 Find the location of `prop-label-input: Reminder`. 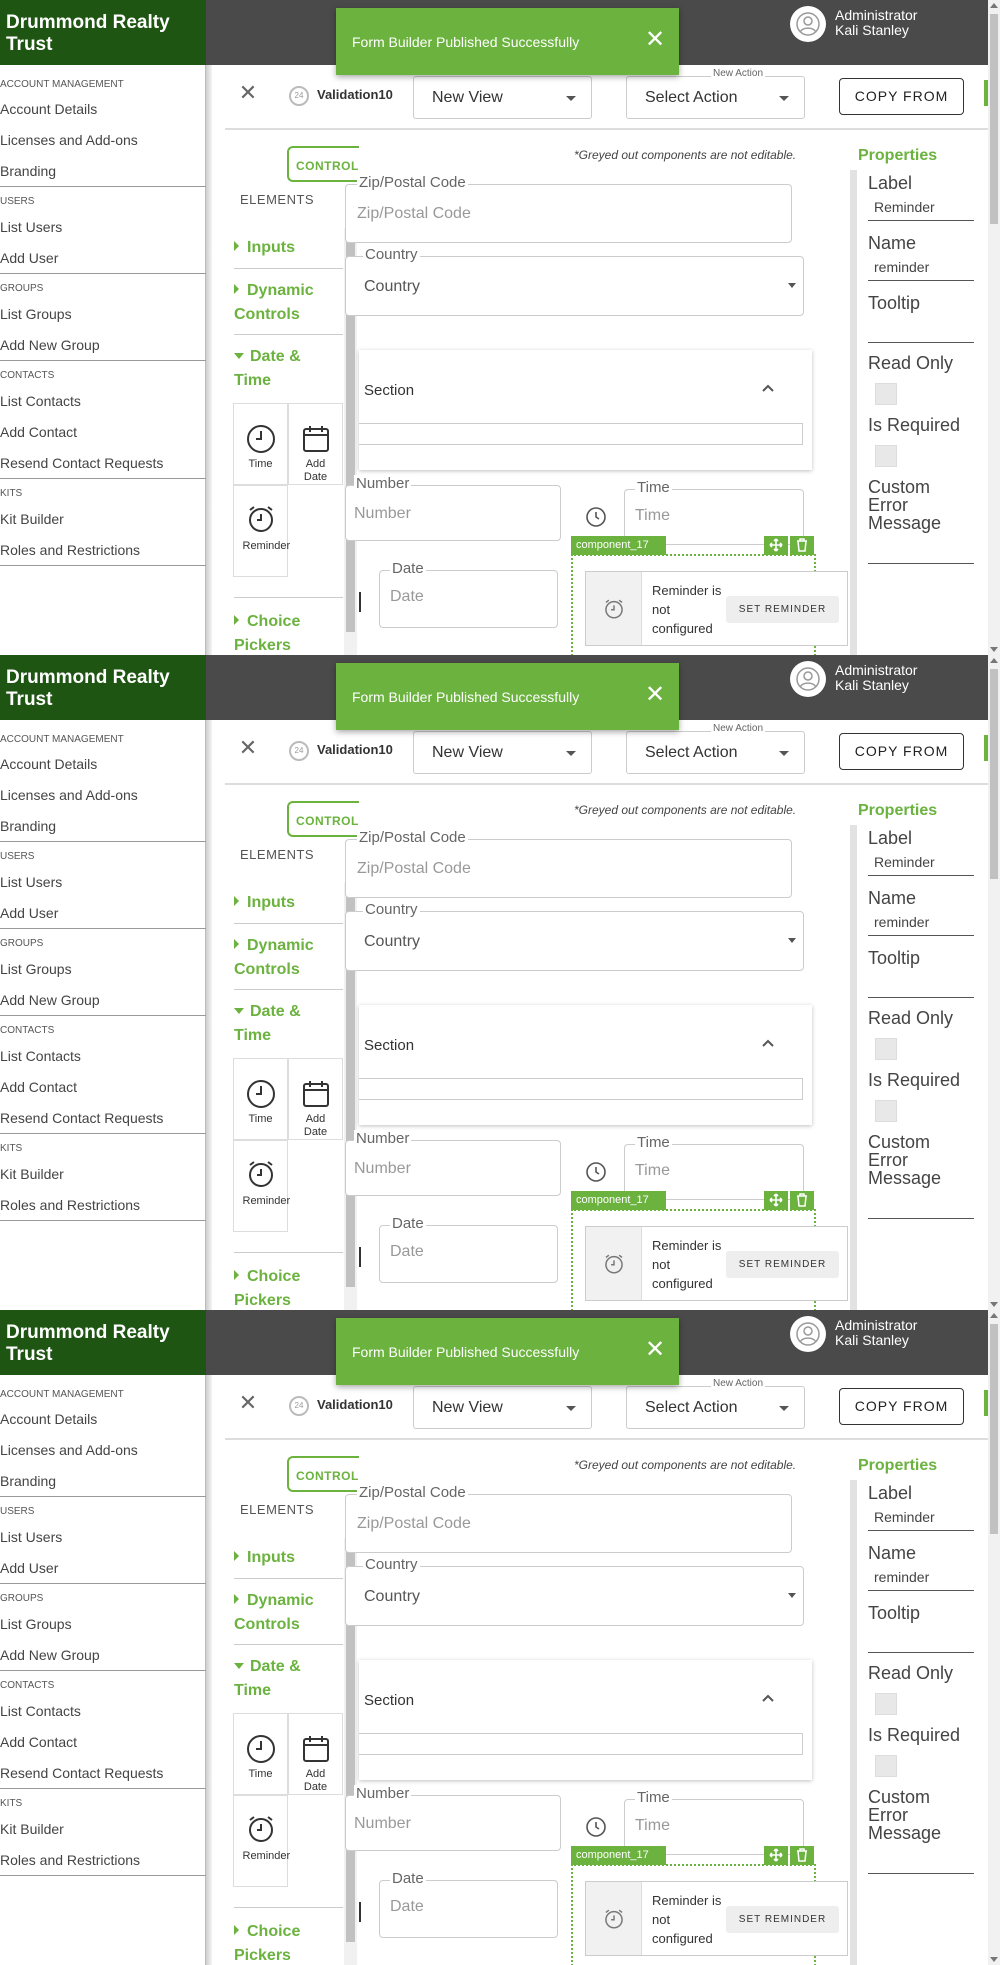

prop-label-input: Reminder is located at coordinates (921, 1517).